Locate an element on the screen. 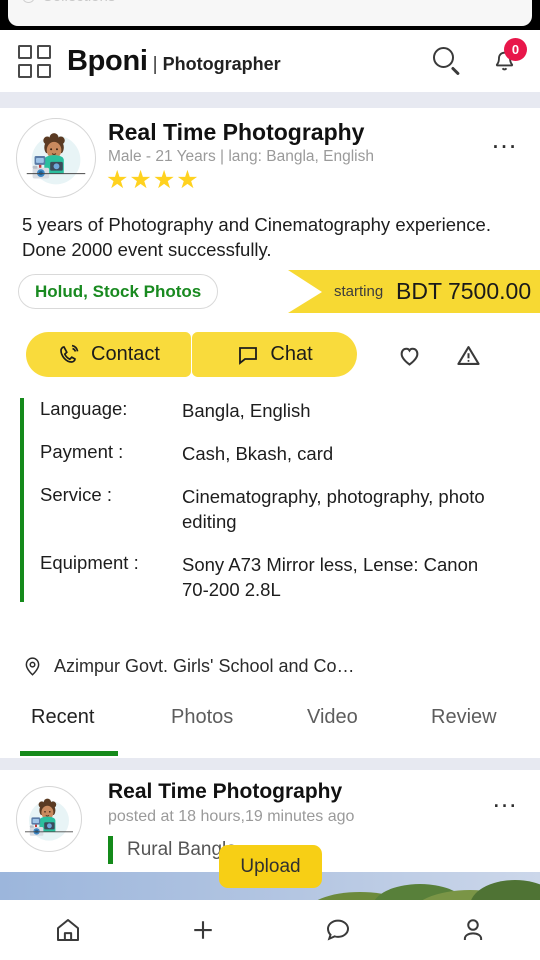  notifications-button: 0 is located at coordinates (507, 58).